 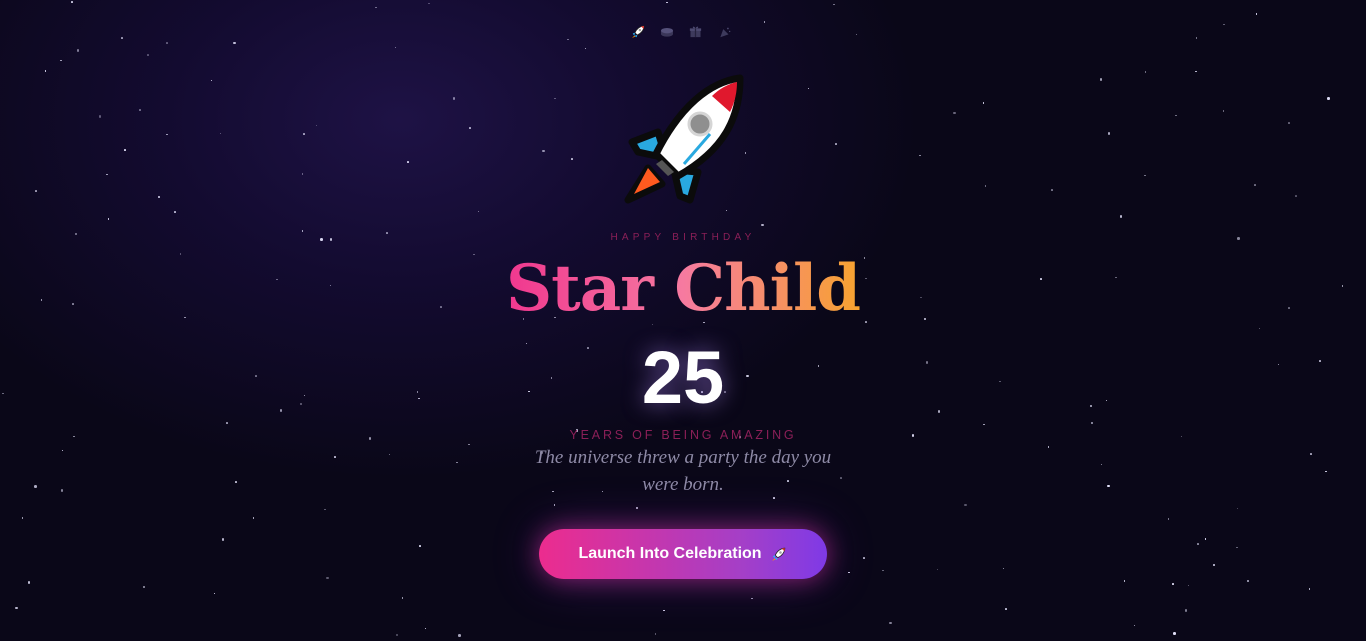 I want to click on nav-gift-icon, so click(x=695, y=31).